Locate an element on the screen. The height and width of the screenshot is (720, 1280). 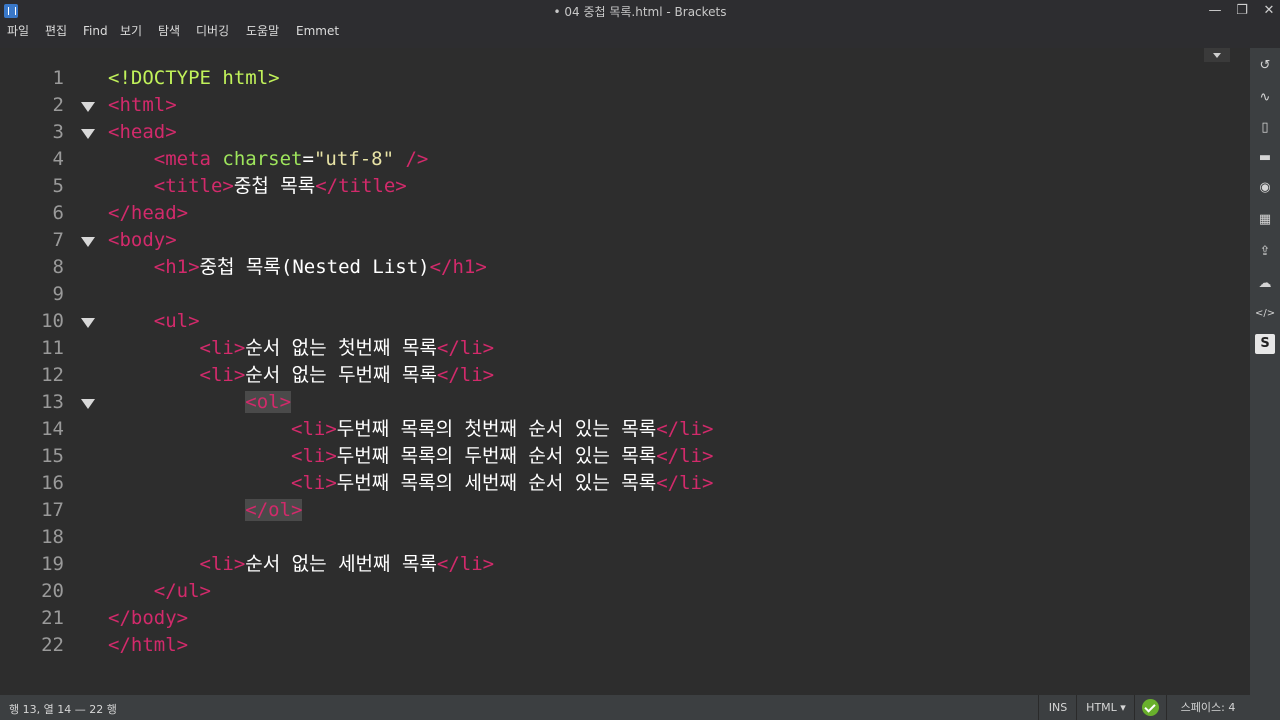
lint-ok-icon is located at coordinates (1150, 707).